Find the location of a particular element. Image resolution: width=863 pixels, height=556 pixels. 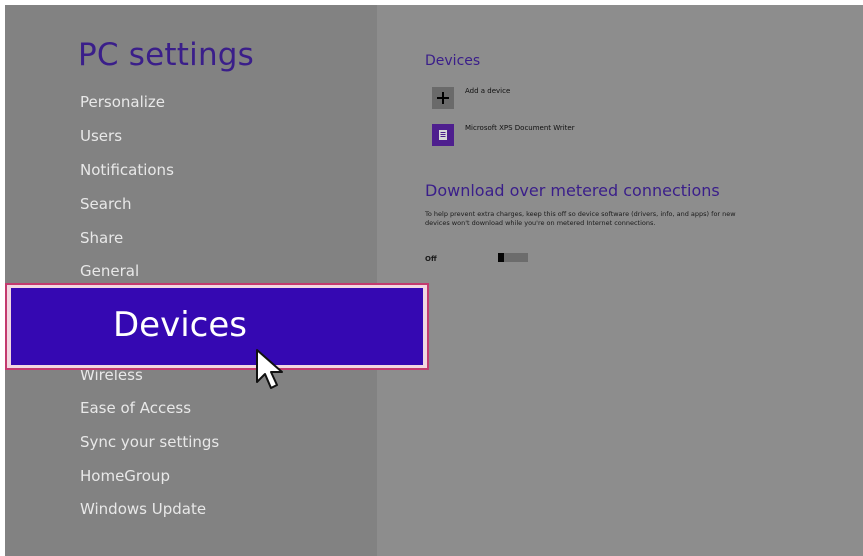

toggle-thumb is located at coordinates (501, 257).